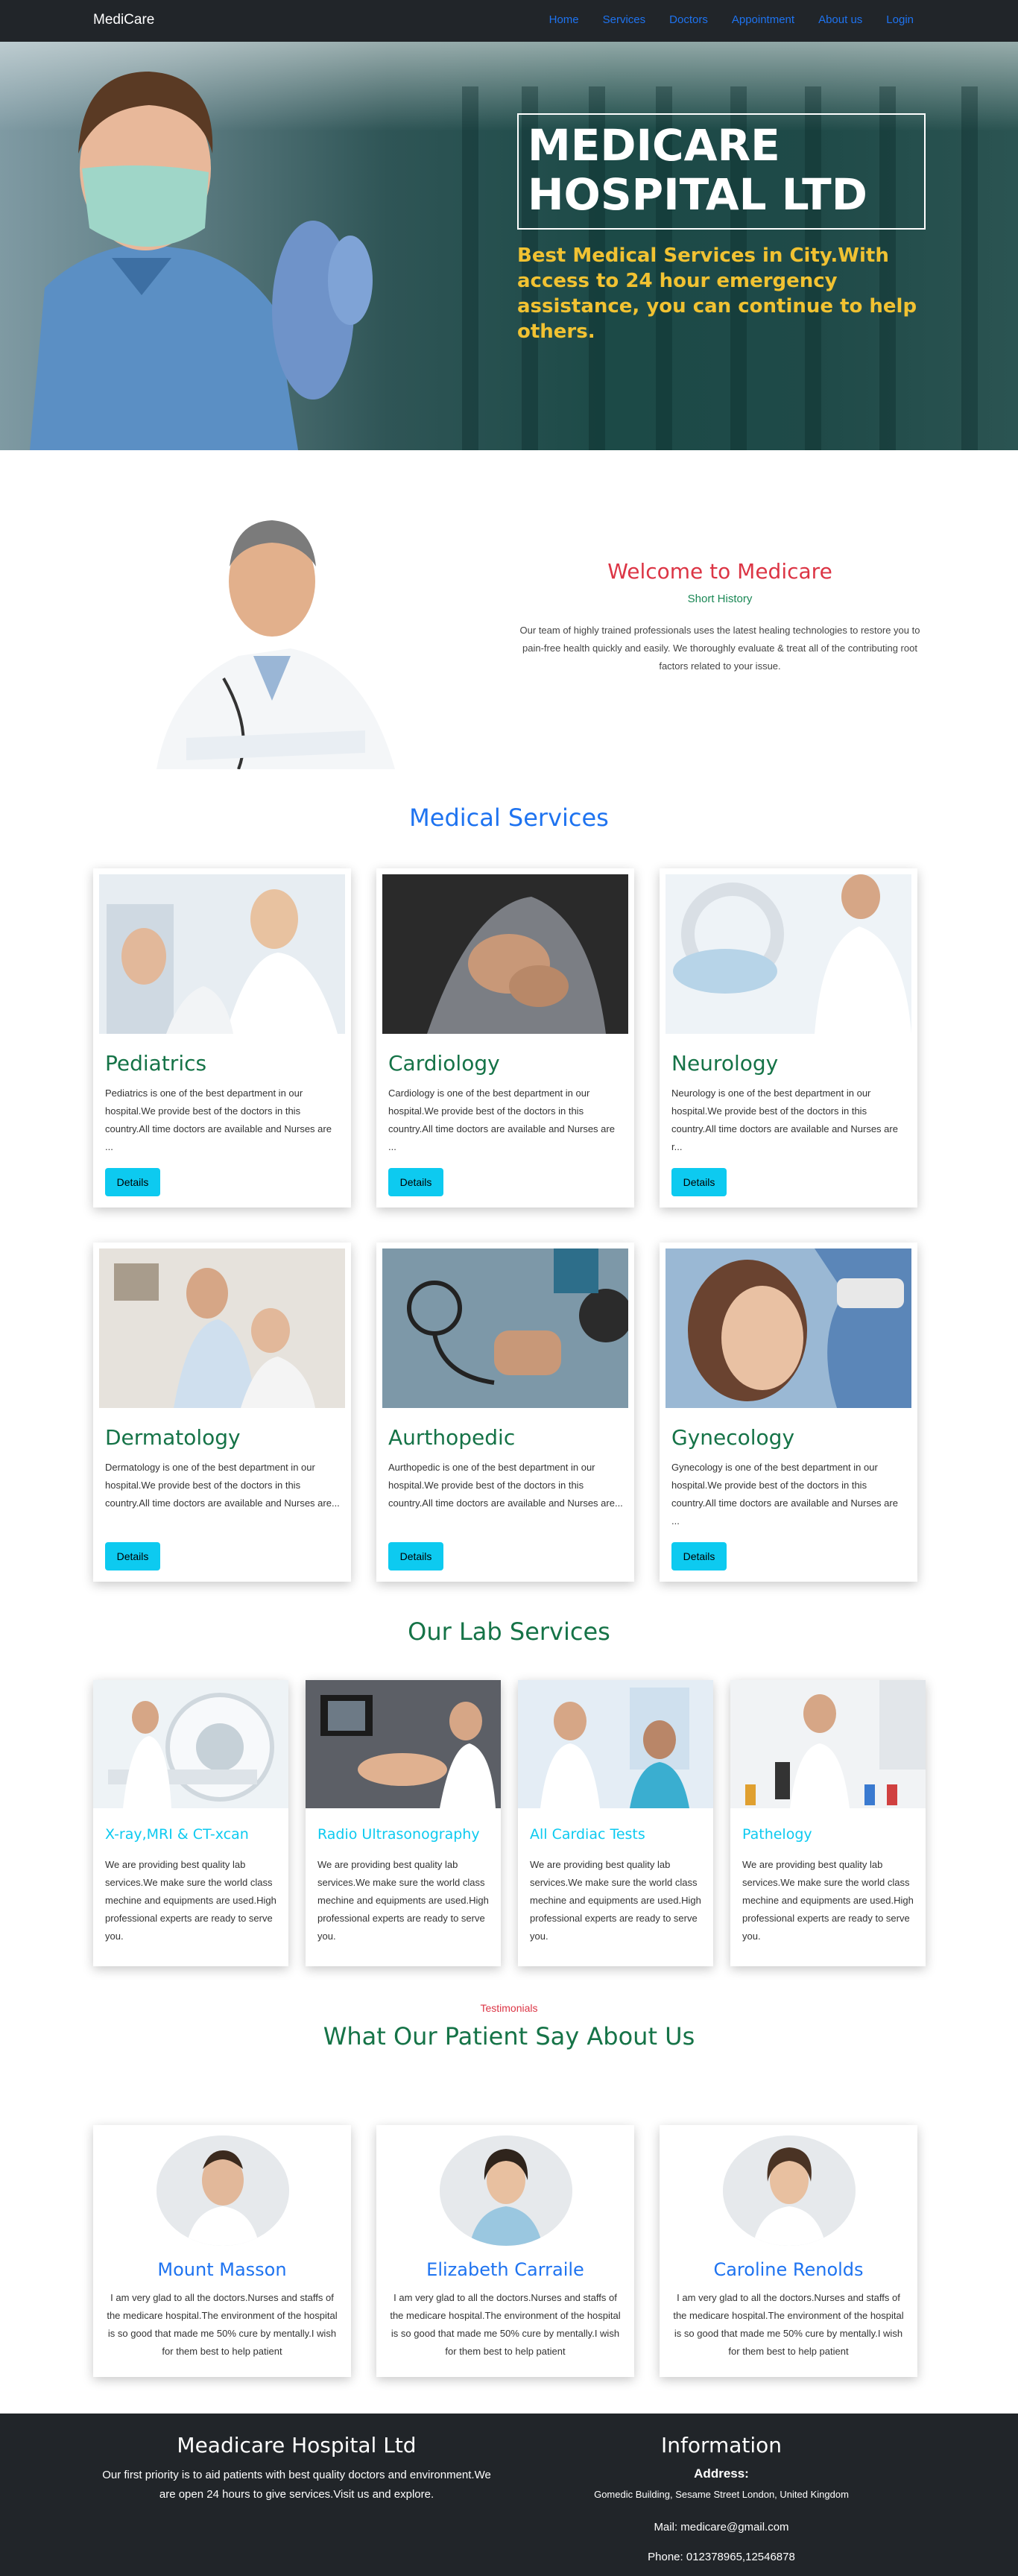 The height and width of the screenshot is (2576, 1018). I want to click on neurology-image, so click(788, 954).